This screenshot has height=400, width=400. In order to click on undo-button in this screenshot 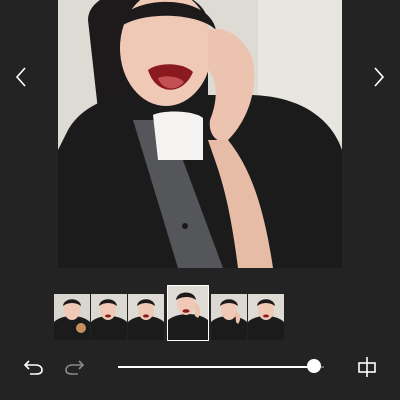, I will do `click(33, 367)`.